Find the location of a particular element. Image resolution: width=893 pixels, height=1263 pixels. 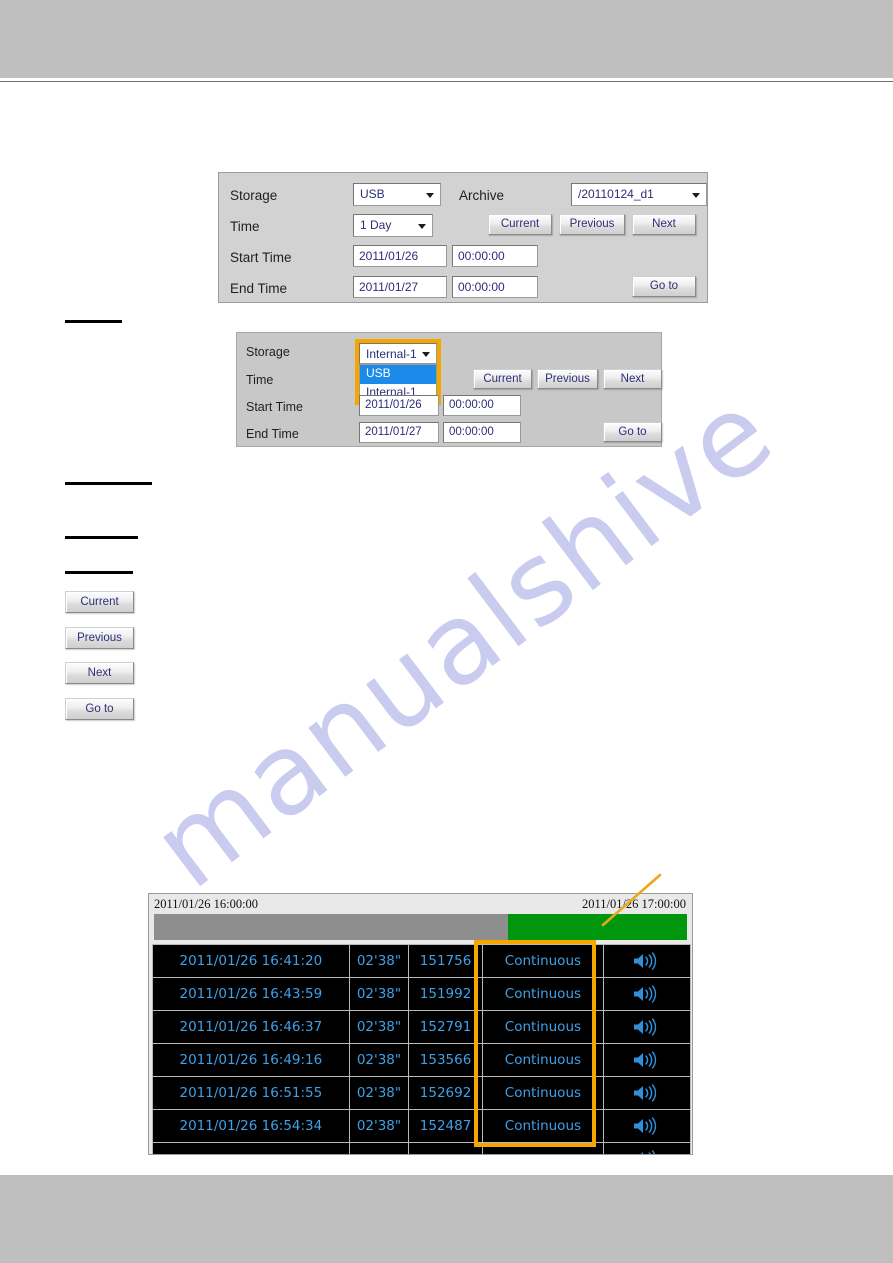

timeline-bar is located at coordinates (420, 927).